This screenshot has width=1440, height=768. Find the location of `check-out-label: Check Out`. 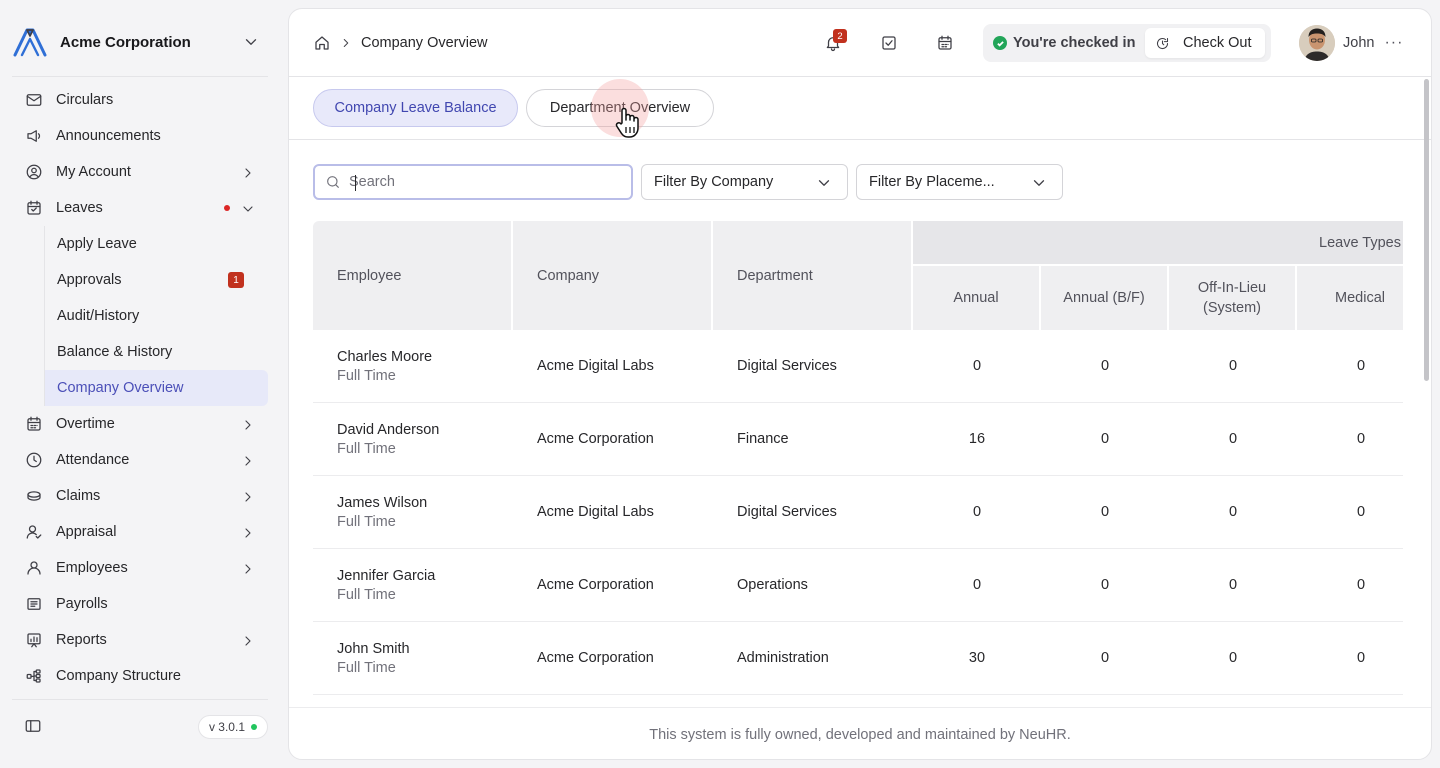

check-out-label: Check Out is located at coordinates (1217, 43).